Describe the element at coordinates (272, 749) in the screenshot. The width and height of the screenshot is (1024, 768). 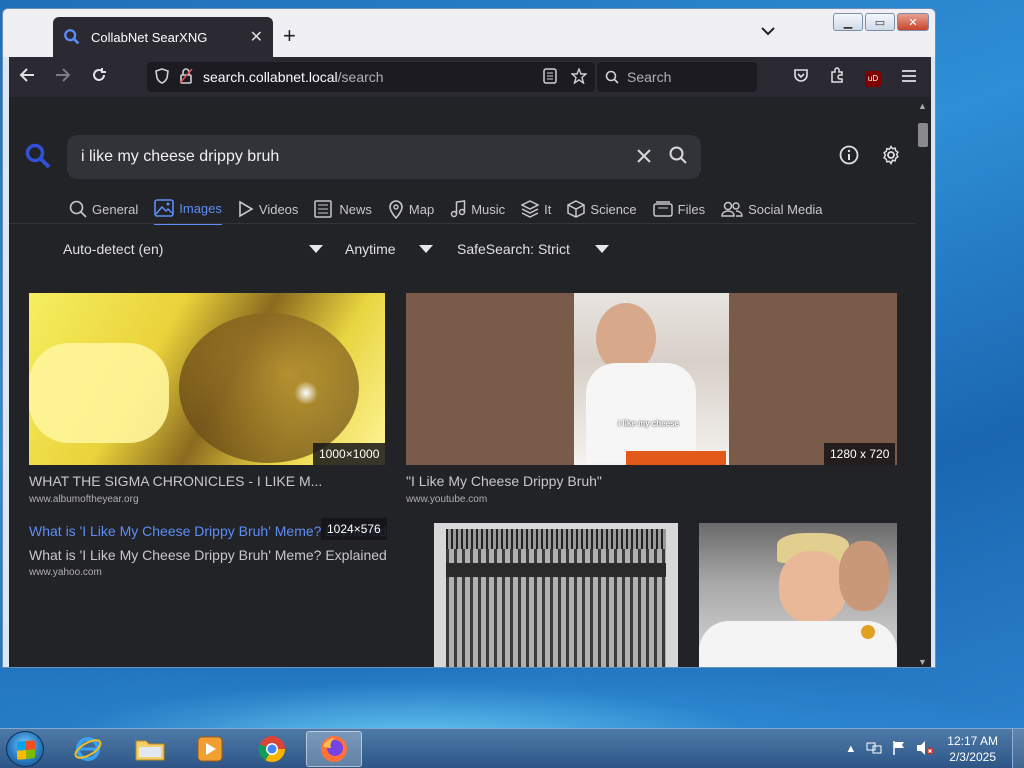
I see `chrome-taskbar-button` at that location.